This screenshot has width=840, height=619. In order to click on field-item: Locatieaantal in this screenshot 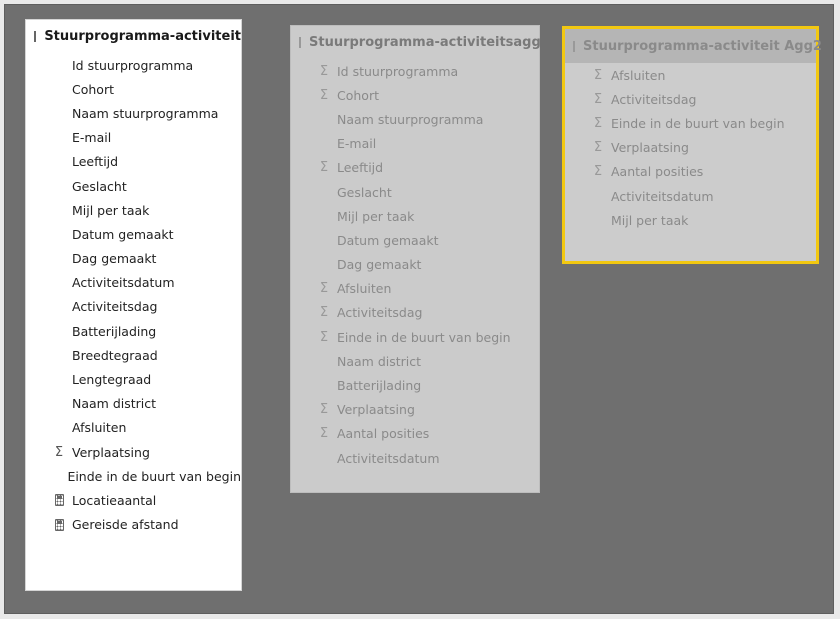, I will do `click(133, 500)`.